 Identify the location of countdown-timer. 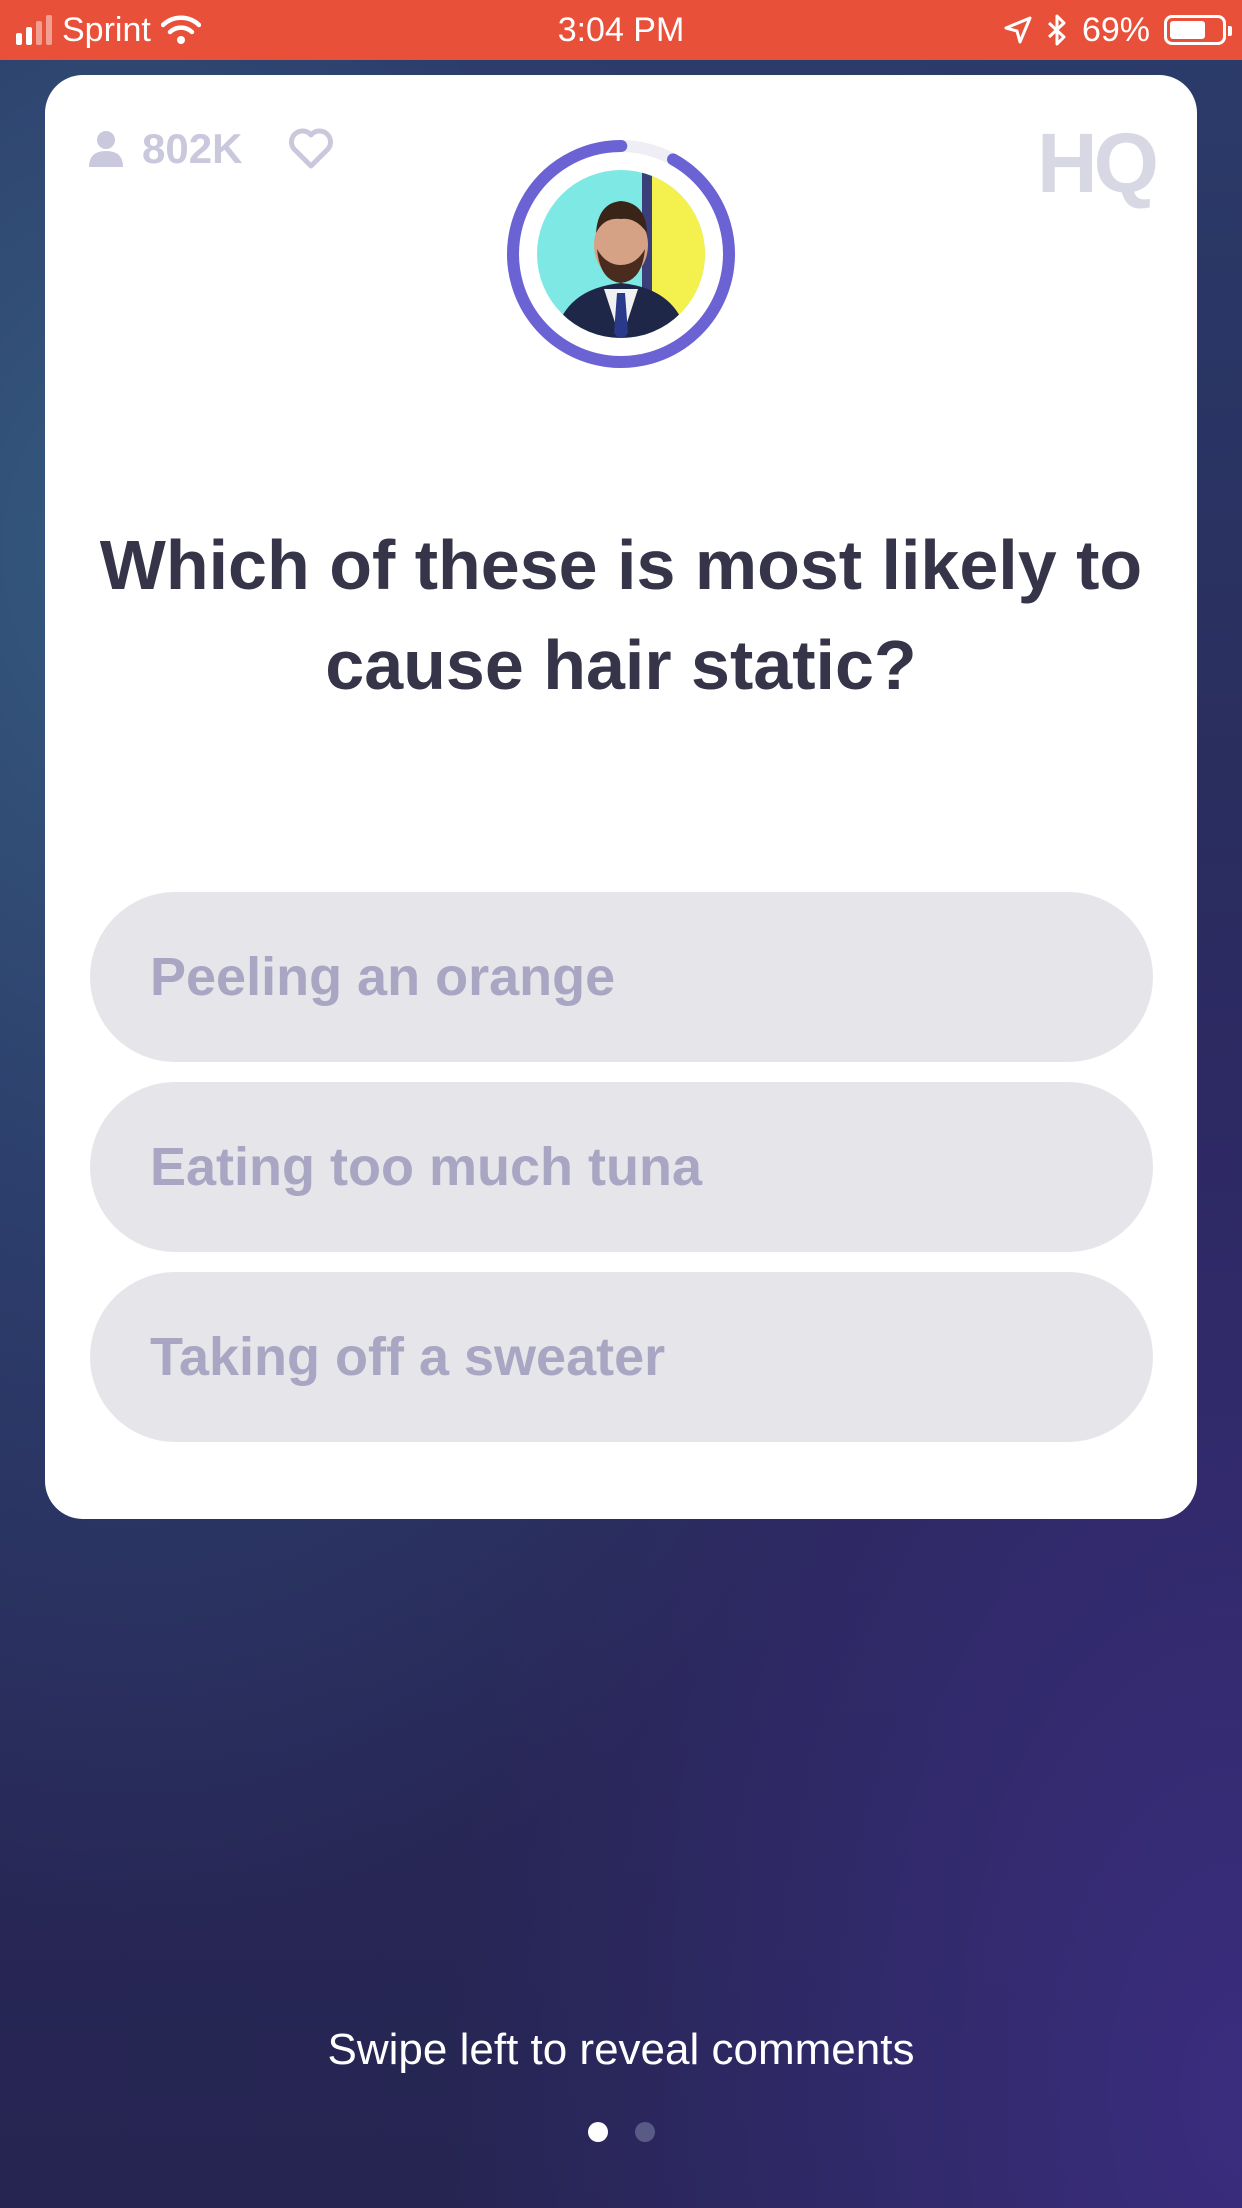
(621, 254).